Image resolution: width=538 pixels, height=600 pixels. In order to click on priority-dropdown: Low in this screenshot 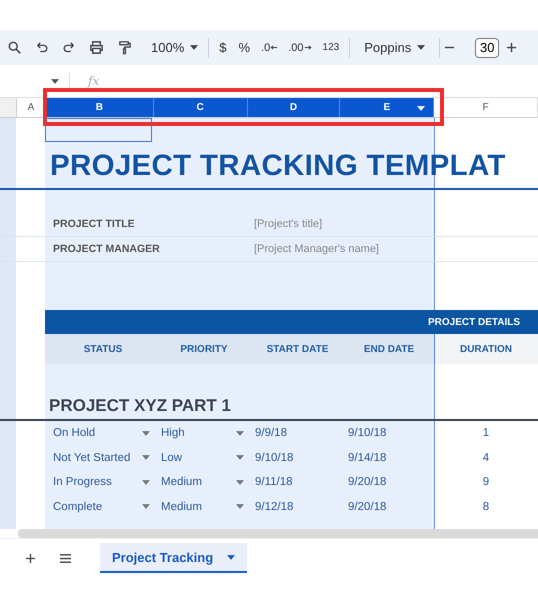, I will do `click(204, 458)`.